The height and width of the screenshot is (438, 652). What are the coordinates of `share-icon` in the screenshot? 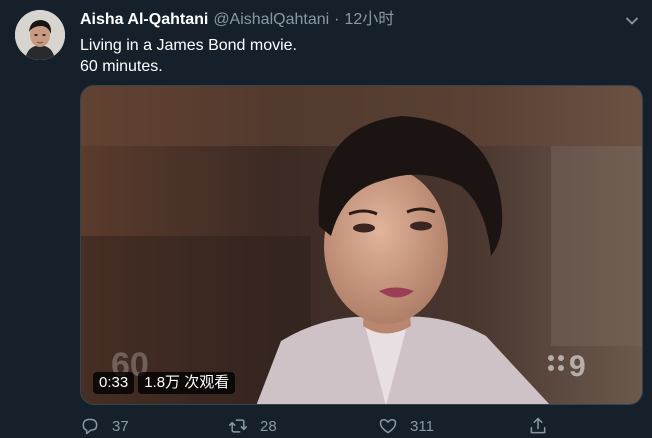 It's located at (538, 425).